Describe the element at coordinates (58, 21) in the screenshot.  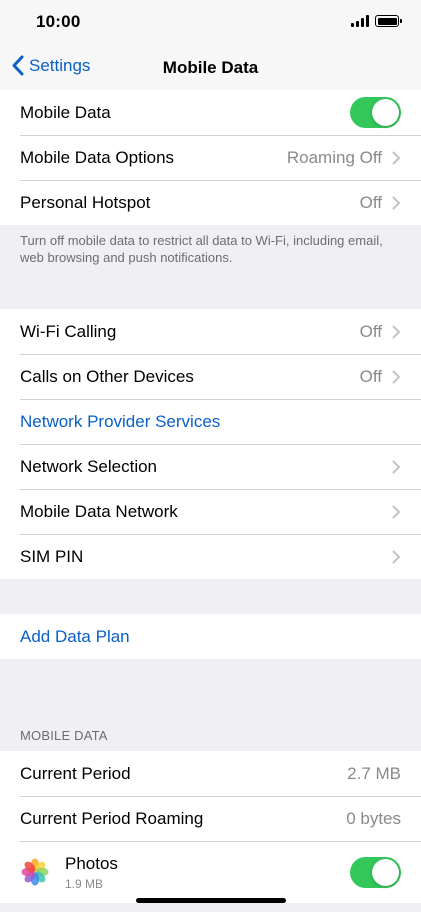
I see `status-time: 10:00` at that location.